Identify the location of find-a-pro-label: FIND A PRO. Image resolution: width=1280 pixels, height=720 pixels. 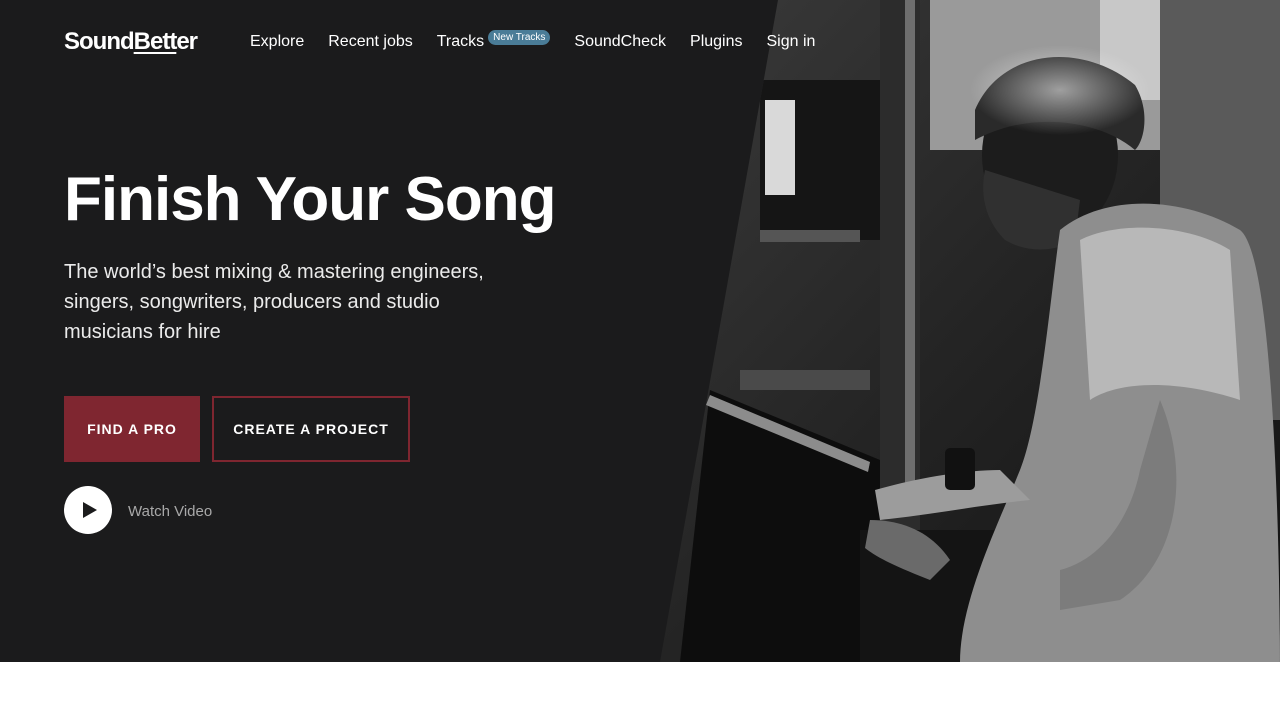
(132, 429).